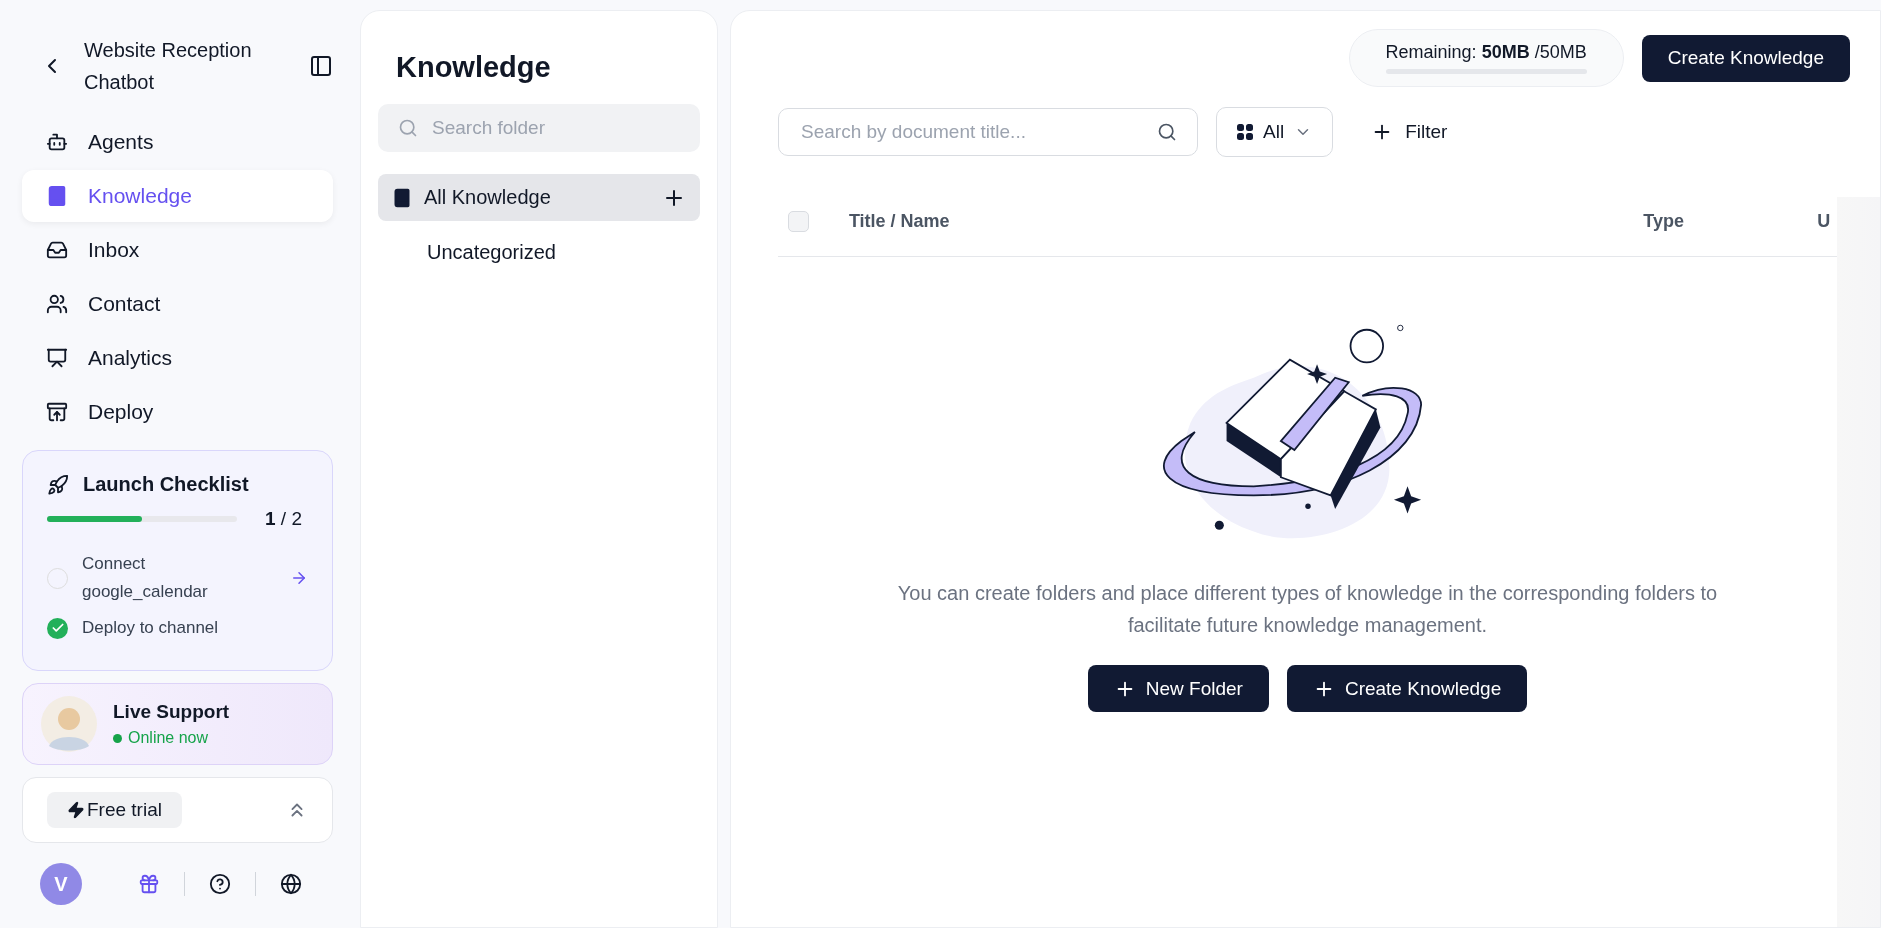  What do you see at coordinates (1730, 221) in the screenshot?
I see `column-header: Type` at bounding box center [1730, 221].